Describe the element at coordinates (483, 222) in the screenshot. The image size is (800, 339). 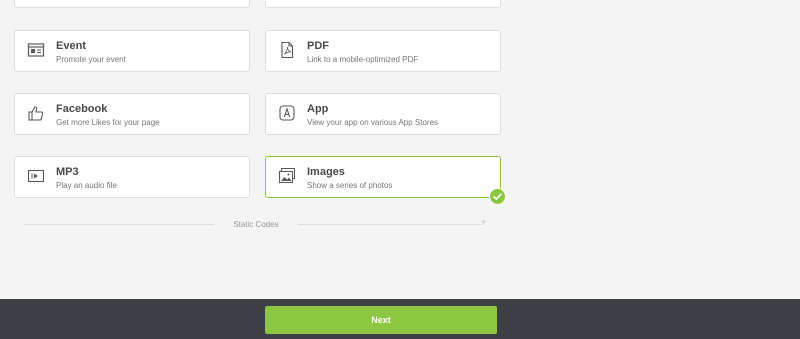
I see `plus-icon: +` at that location.